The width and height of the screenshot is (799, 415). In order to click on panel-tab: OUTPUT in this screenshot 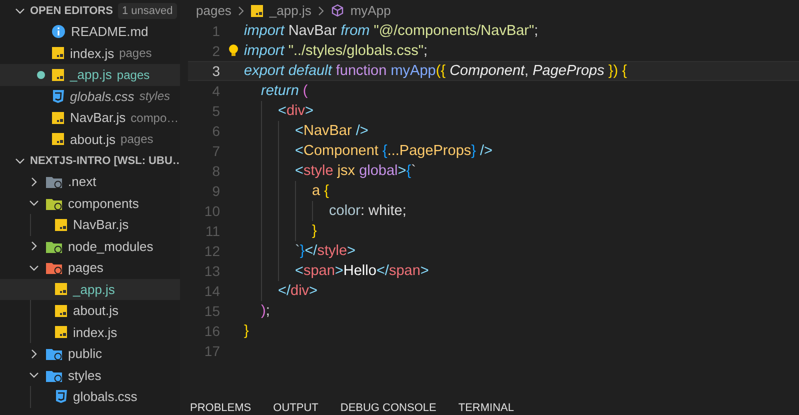, I will do `click(295, 408)`.